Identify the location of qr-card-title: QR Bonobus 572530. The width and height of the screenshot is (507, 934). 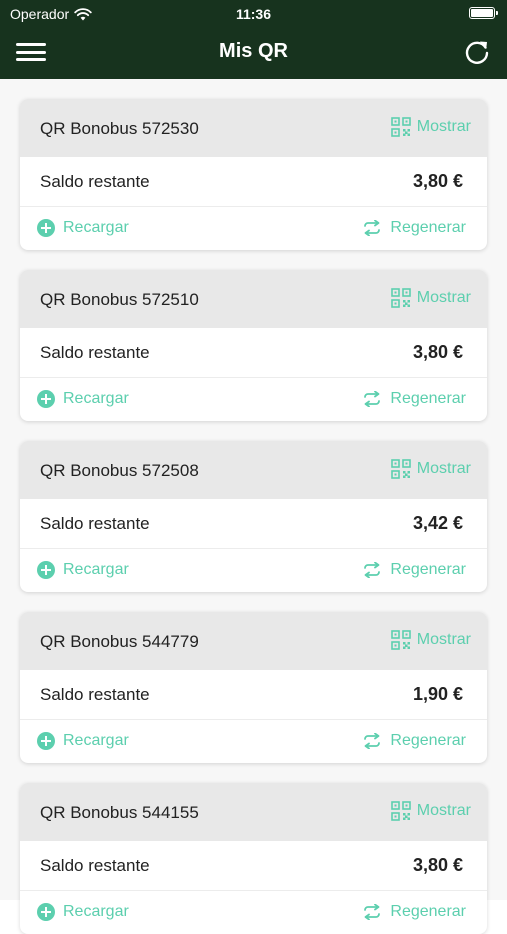
(119, 128).